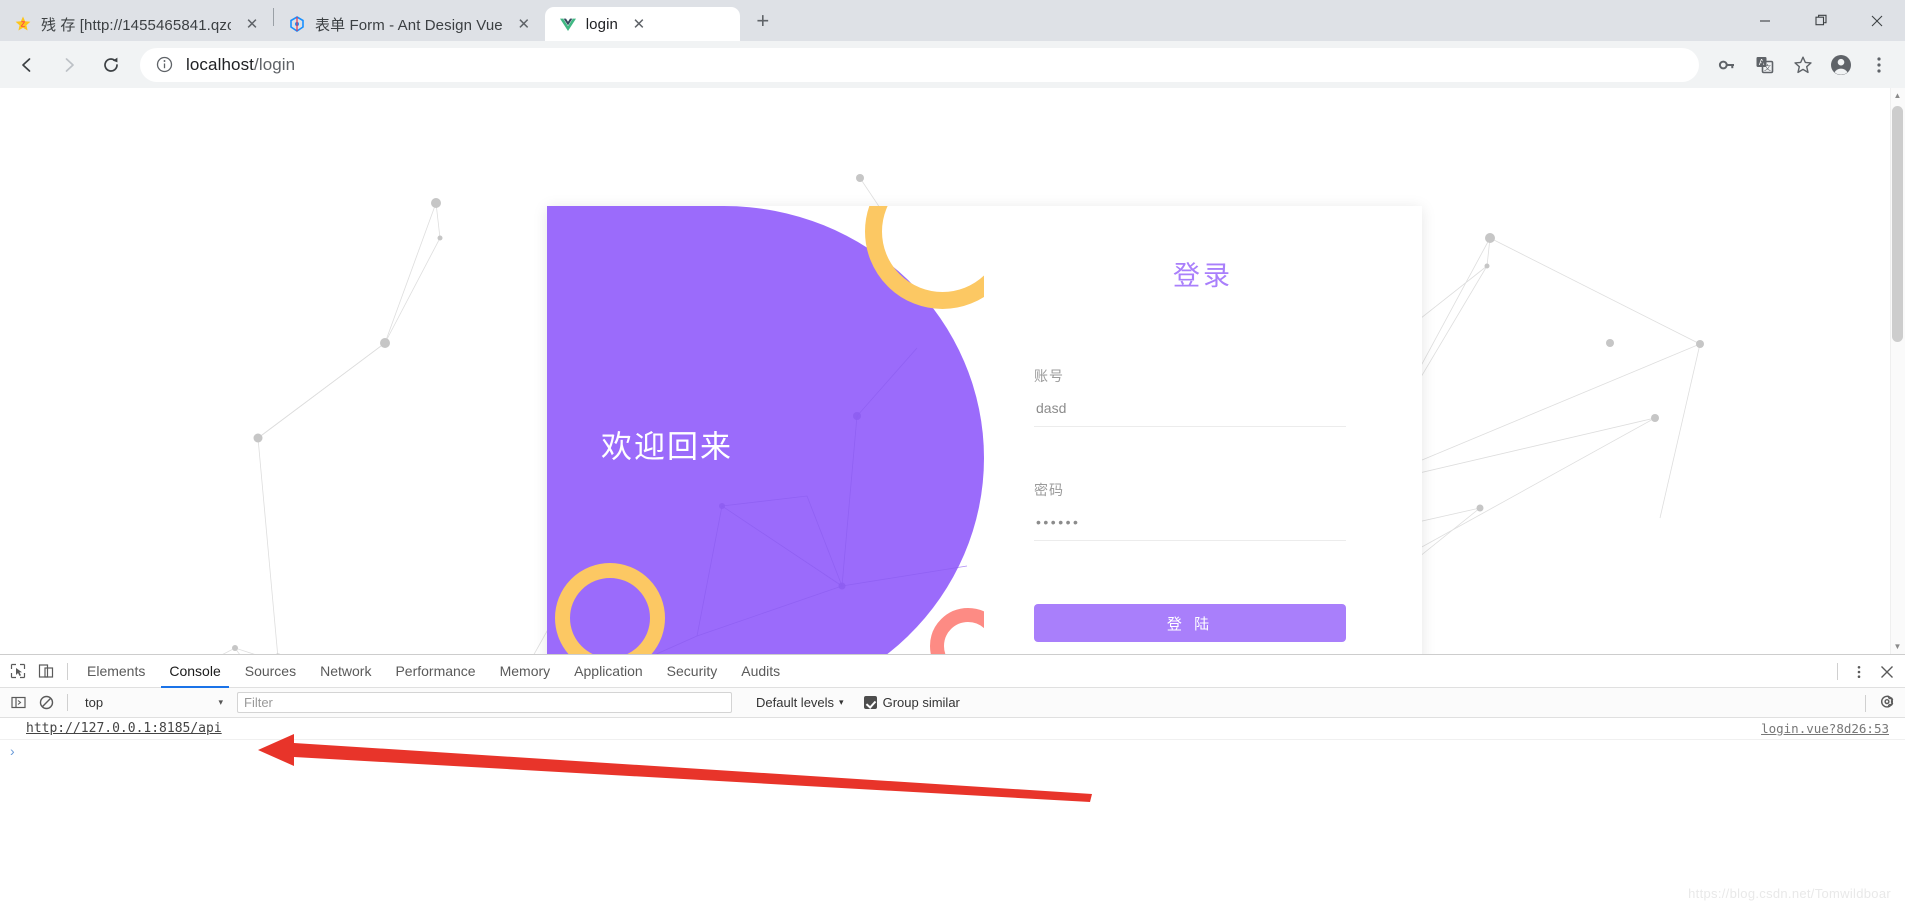  Describe the element at coordinates (1190, 527) in the screenshot. I see `password-input: ••••••` at that location.